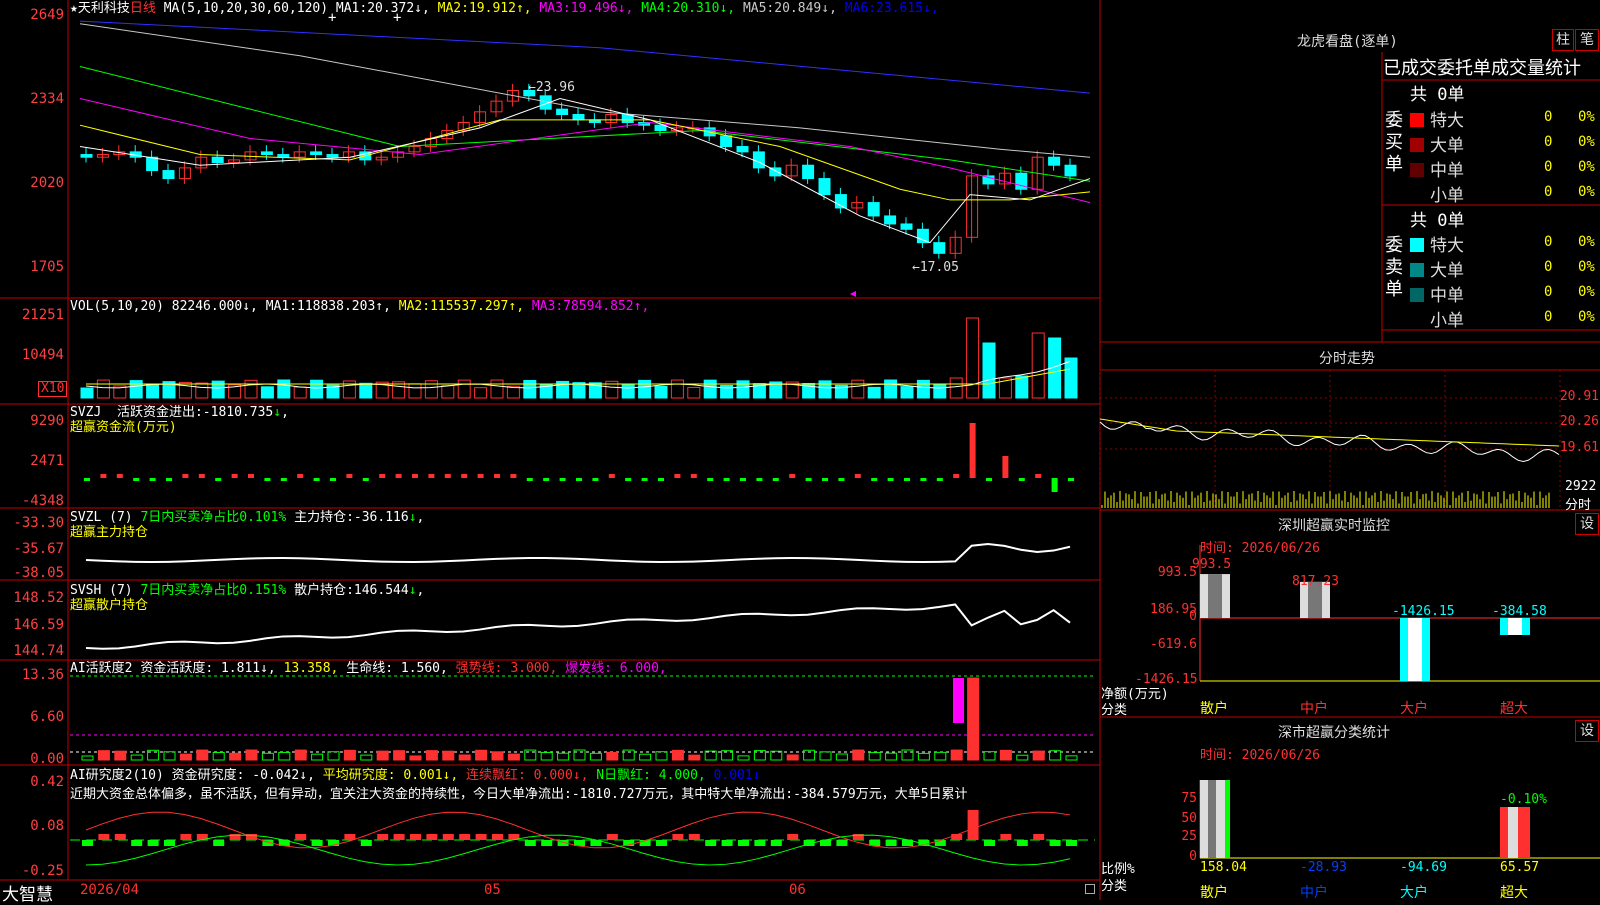 This screenshot has width=1600, height=905. What do you see at coordinates (1548, 192) in the screenshot?
I see `buy-count-3: 0` at bounding box center [1548, 192].